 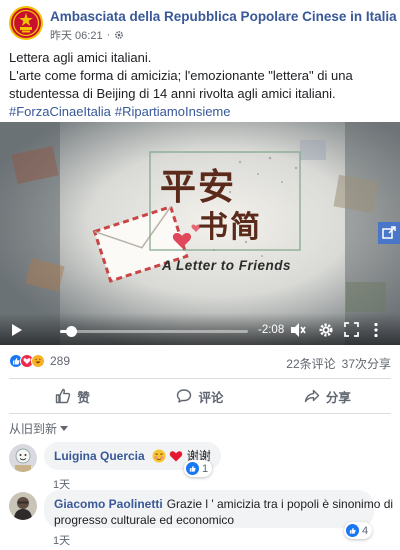 I want to click on blush-emoji-icon, so click(x=159, y=458).